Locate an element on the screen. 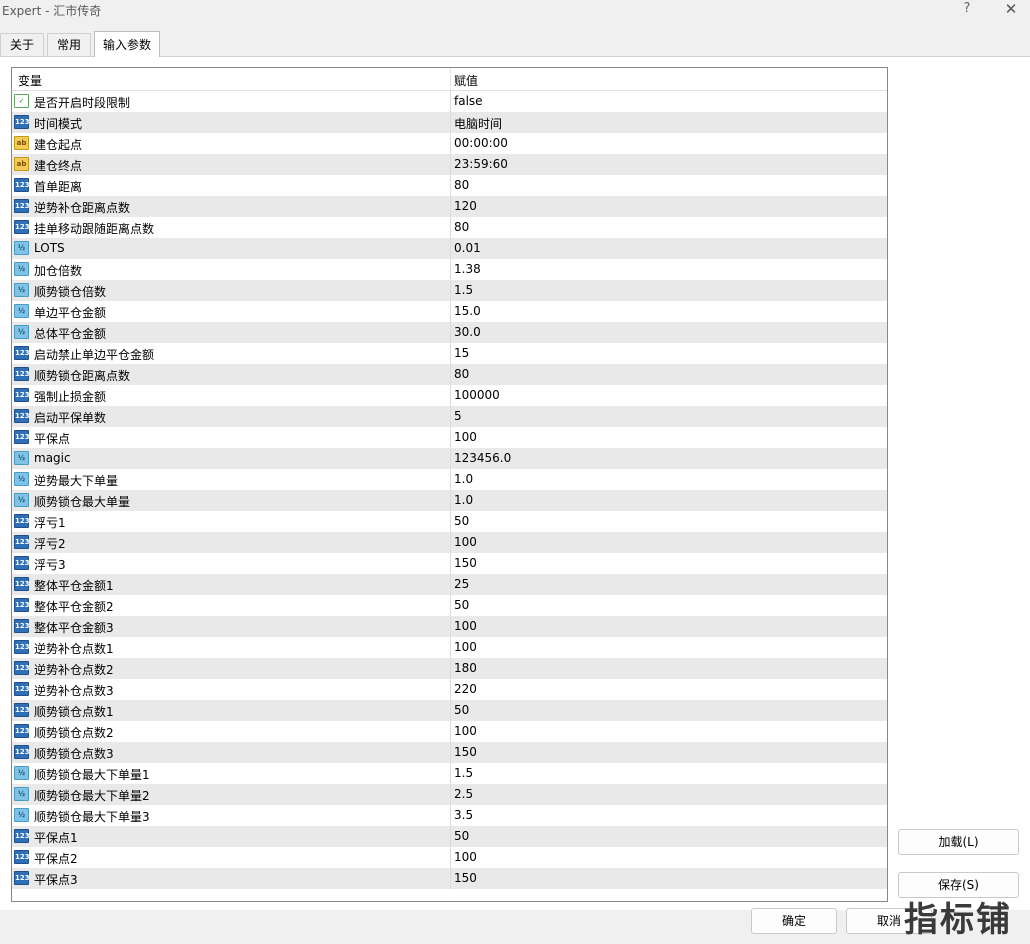 This screenshot has width=1030, height=944. table-row: ab 建仓起点 00:00:00 is located at coordinates (449, 143).